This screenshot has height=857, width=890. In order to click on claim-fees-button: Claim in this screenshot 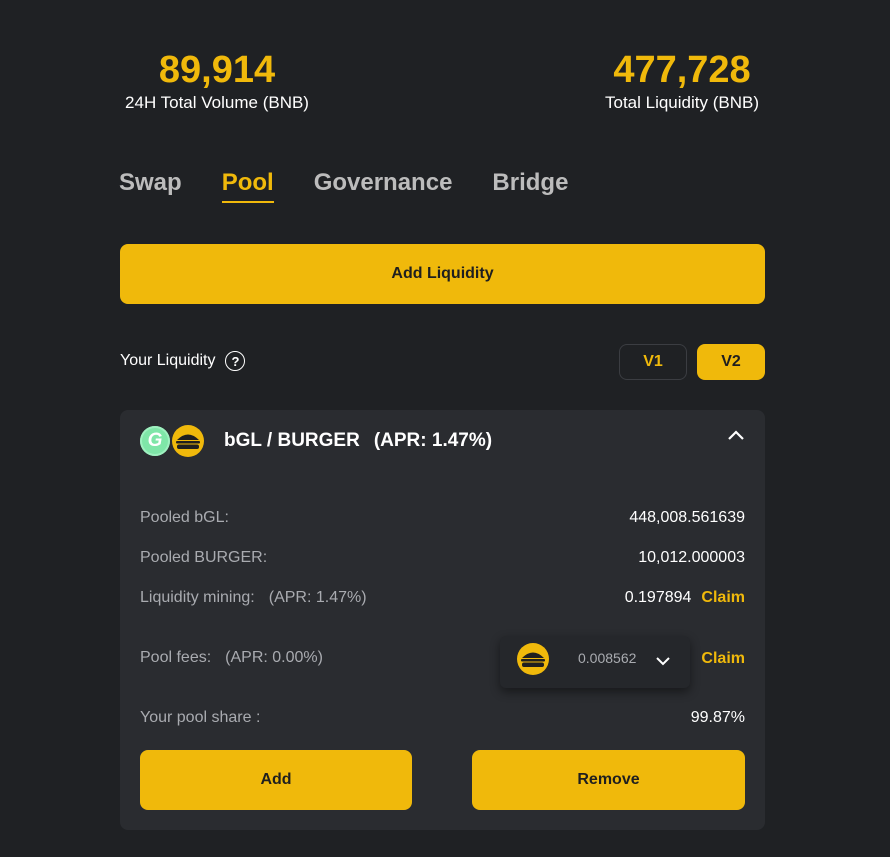, I will do `click(723, 659)`.